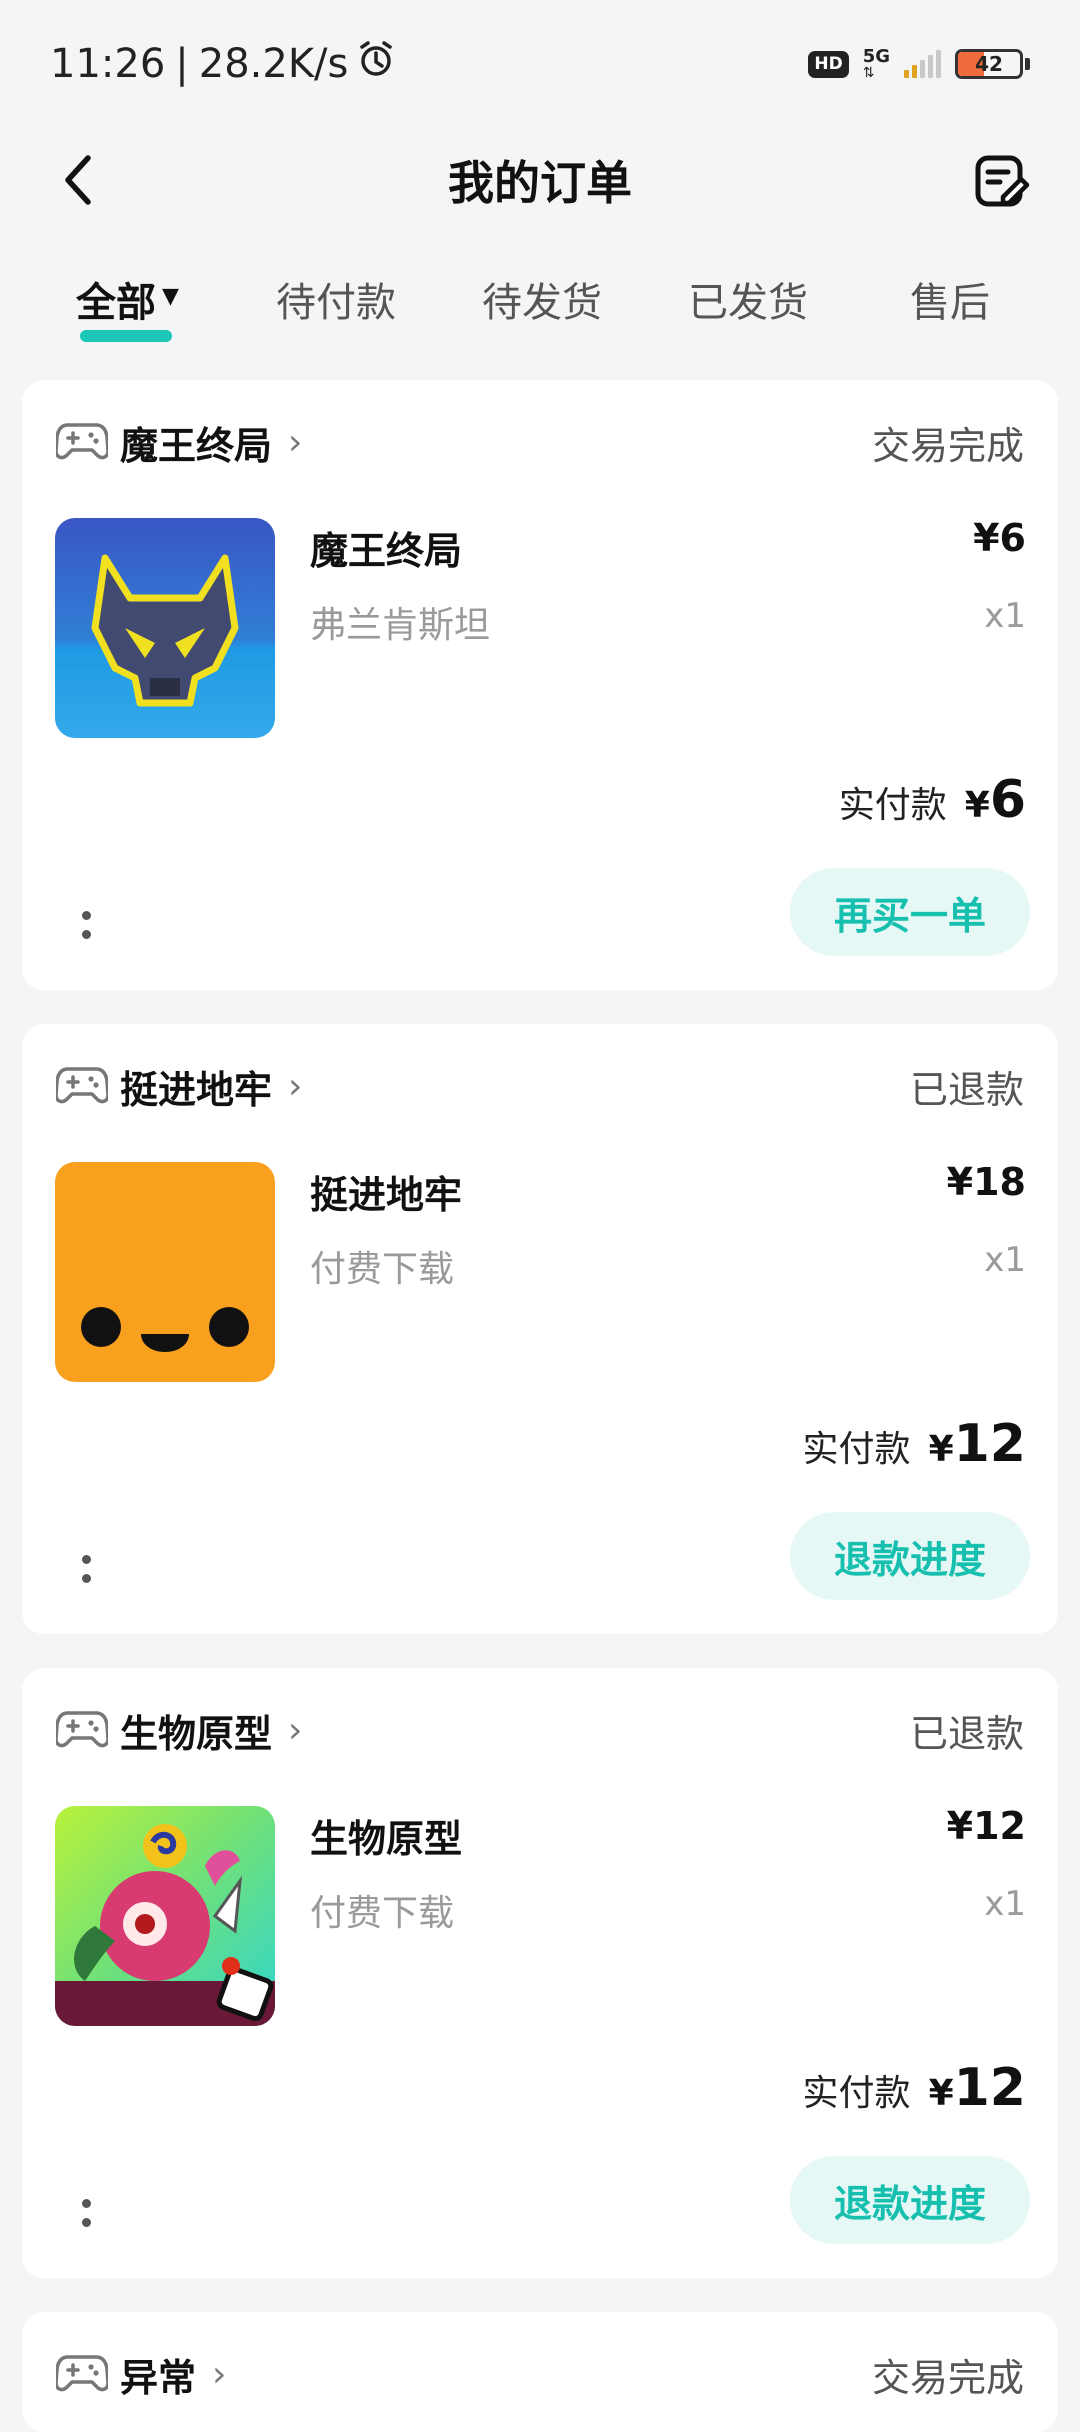 The height and width of the screenshot is (2432, 1080). I want to click on order-card: 异常 › 交易完成, so click(540, 2372).